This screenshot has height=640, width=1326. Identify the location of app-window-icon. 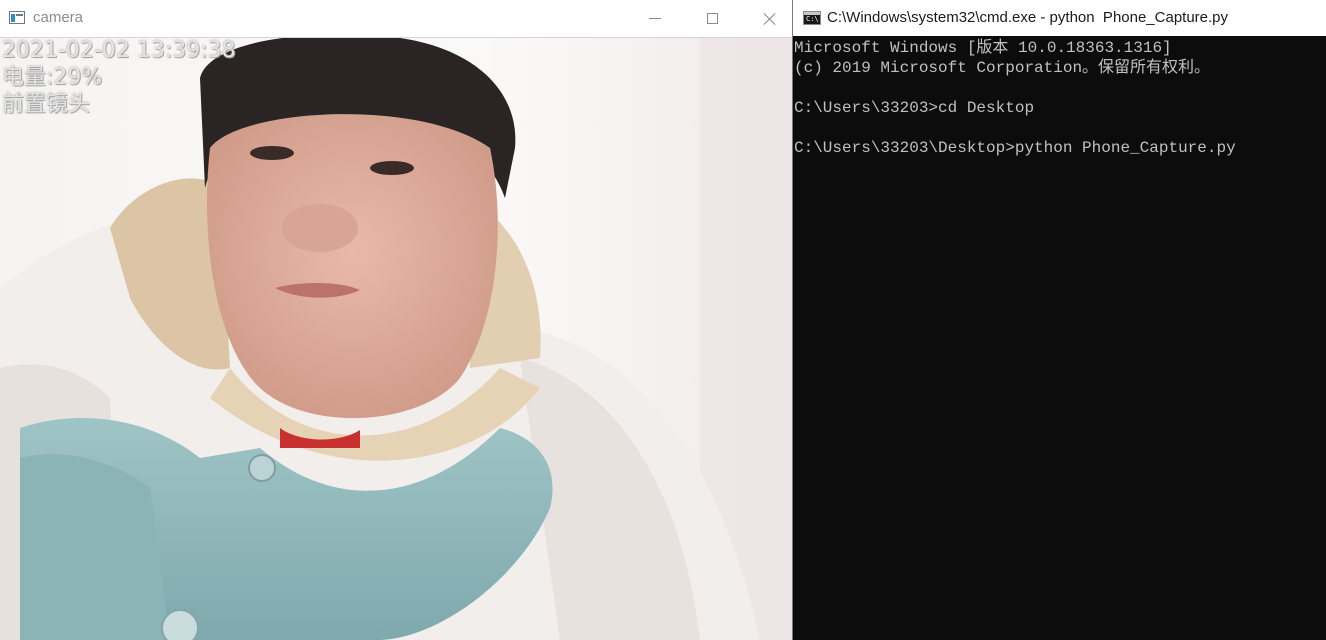
(17, 17).